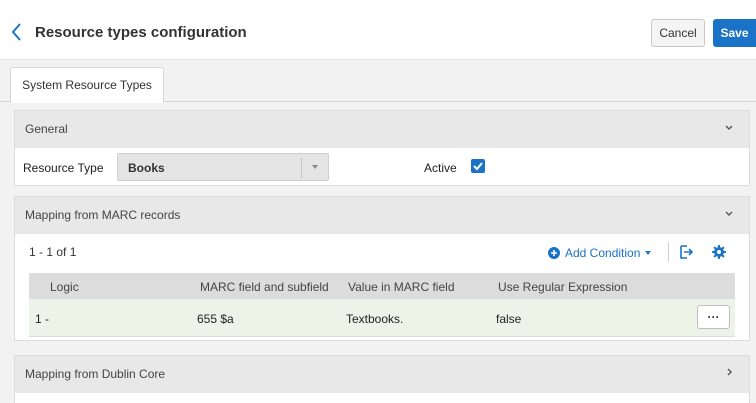 Image resolution: width=756 pixels, height=403 pixels. Describe the element at coordinates (509, 319) in the screenshot. I see `cell-regex: false` at that location.